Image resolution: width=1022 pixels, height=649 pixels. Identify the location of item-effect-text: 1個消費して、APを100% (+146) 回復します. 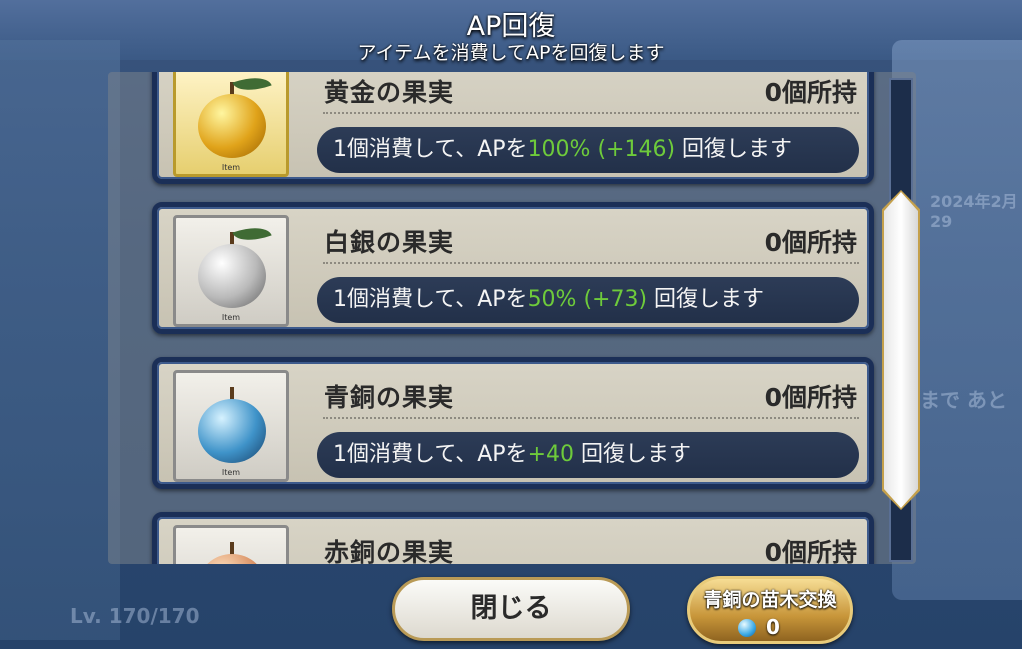
(588, 150).